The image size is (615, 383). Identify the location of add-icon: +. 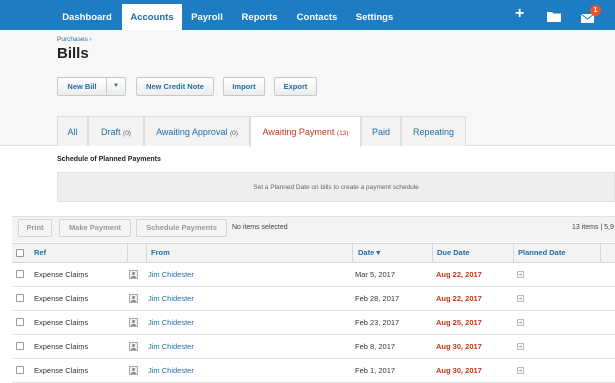
(519, 14).